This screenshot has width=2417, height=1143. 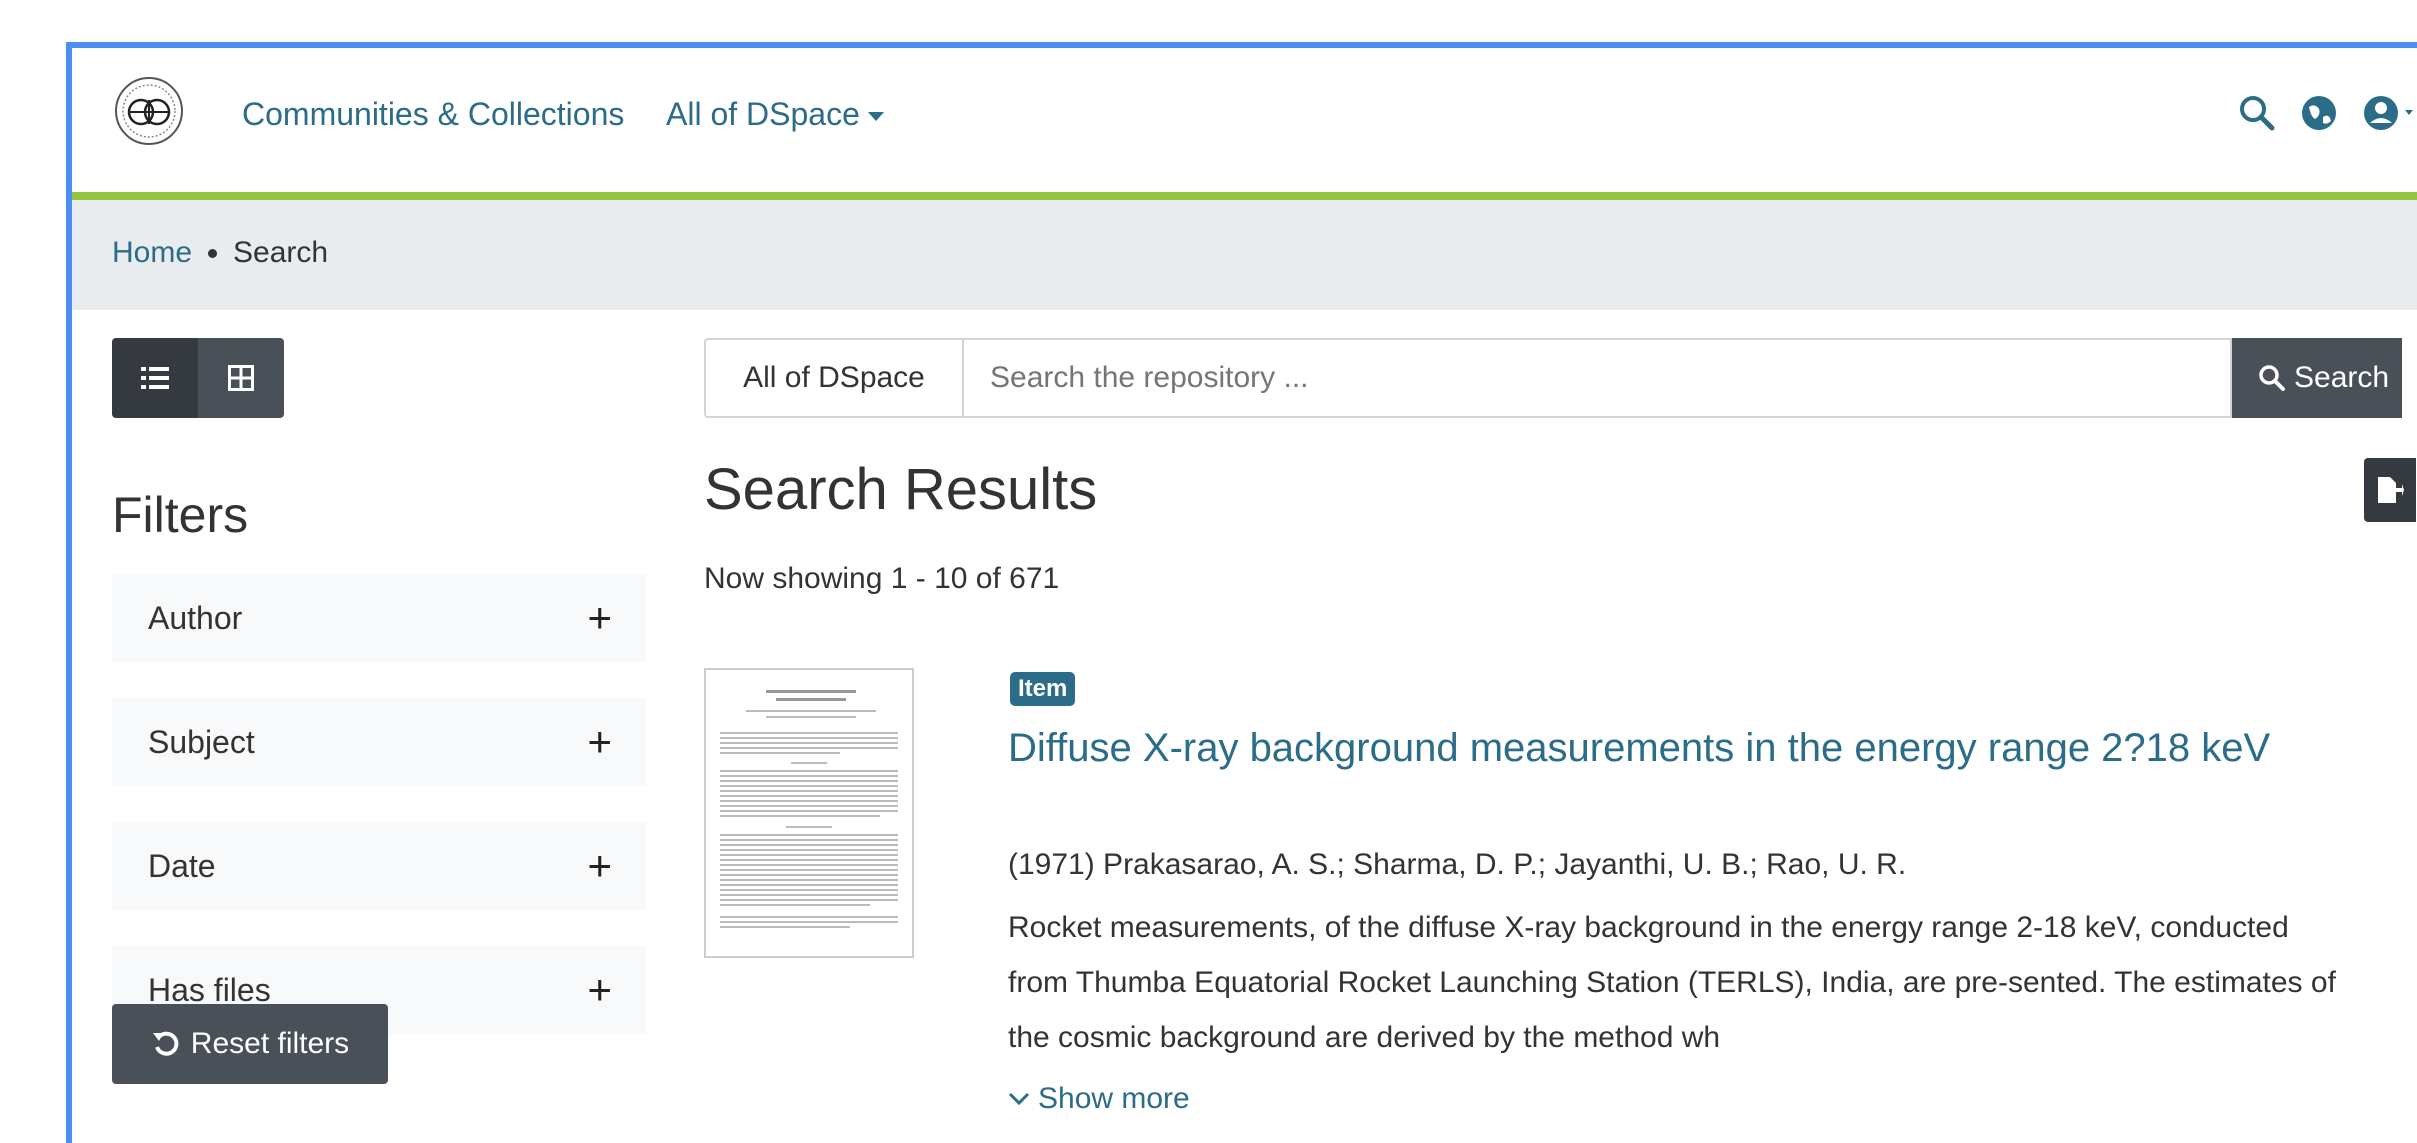 What do you see at coordinates (281, 252) in the screenshot?
I see `breadcrumb-current: Search` at bounding box center [281, 252].